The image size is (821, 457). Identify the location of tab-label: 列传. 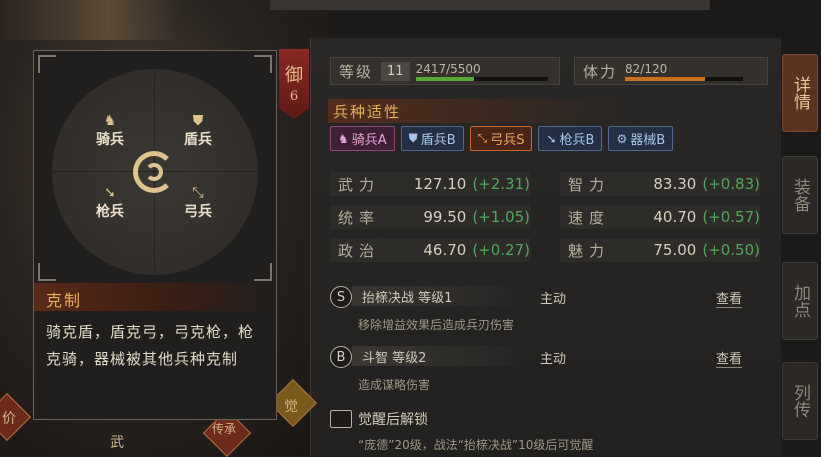
(800, 401).